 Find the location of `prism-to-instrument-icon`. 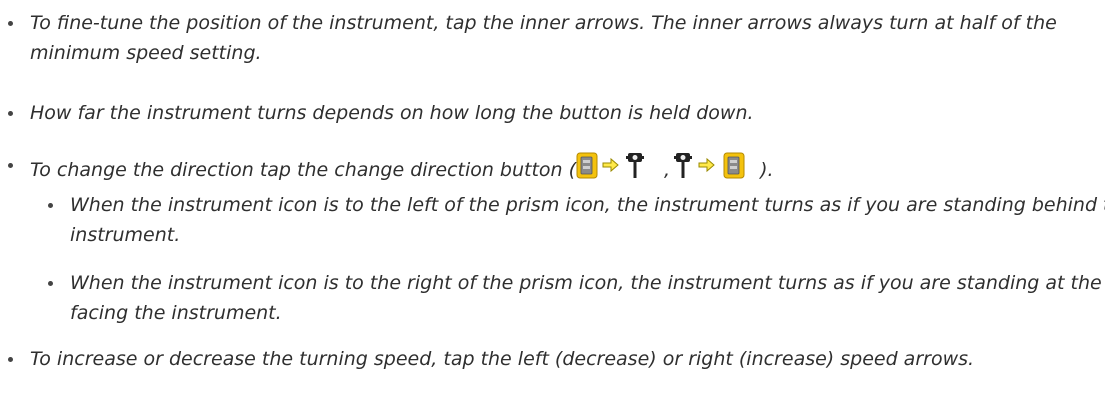

prism-to-instrument-icon is located at coordinates (709, 165).